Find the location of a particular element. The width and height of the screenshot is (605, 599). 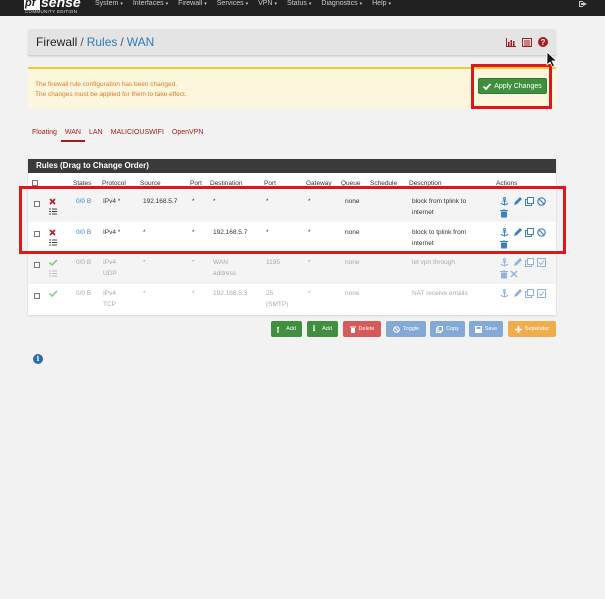

chart-icon is located at coordinates (511, 42).